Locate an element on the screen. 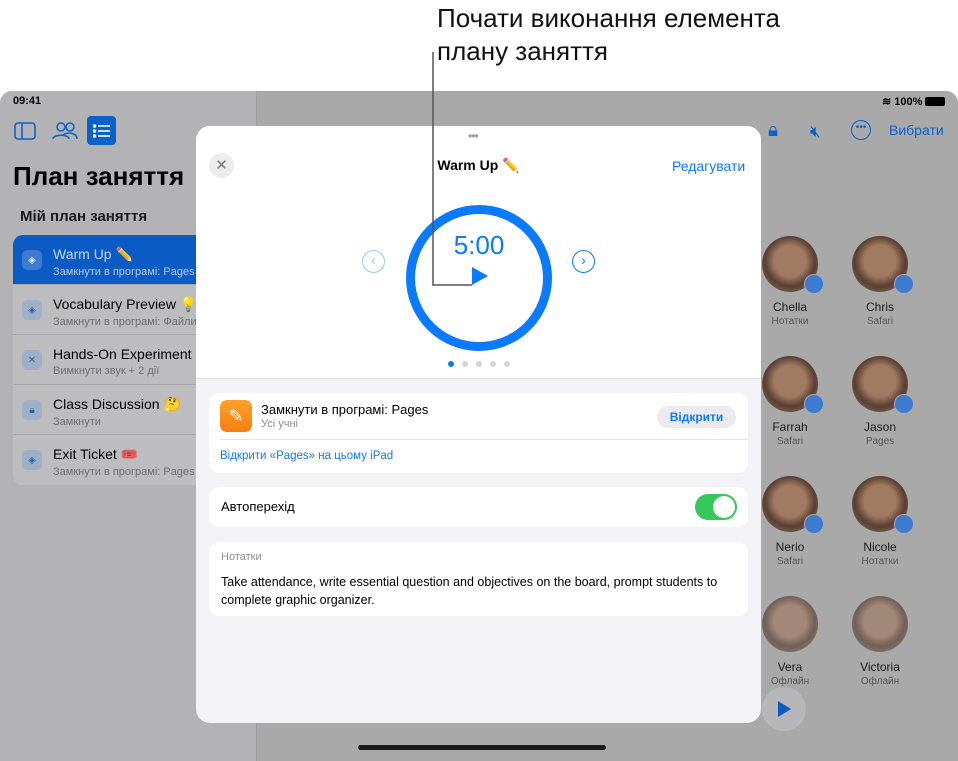  student-name: Nicole is located at coordinates (880, 547).